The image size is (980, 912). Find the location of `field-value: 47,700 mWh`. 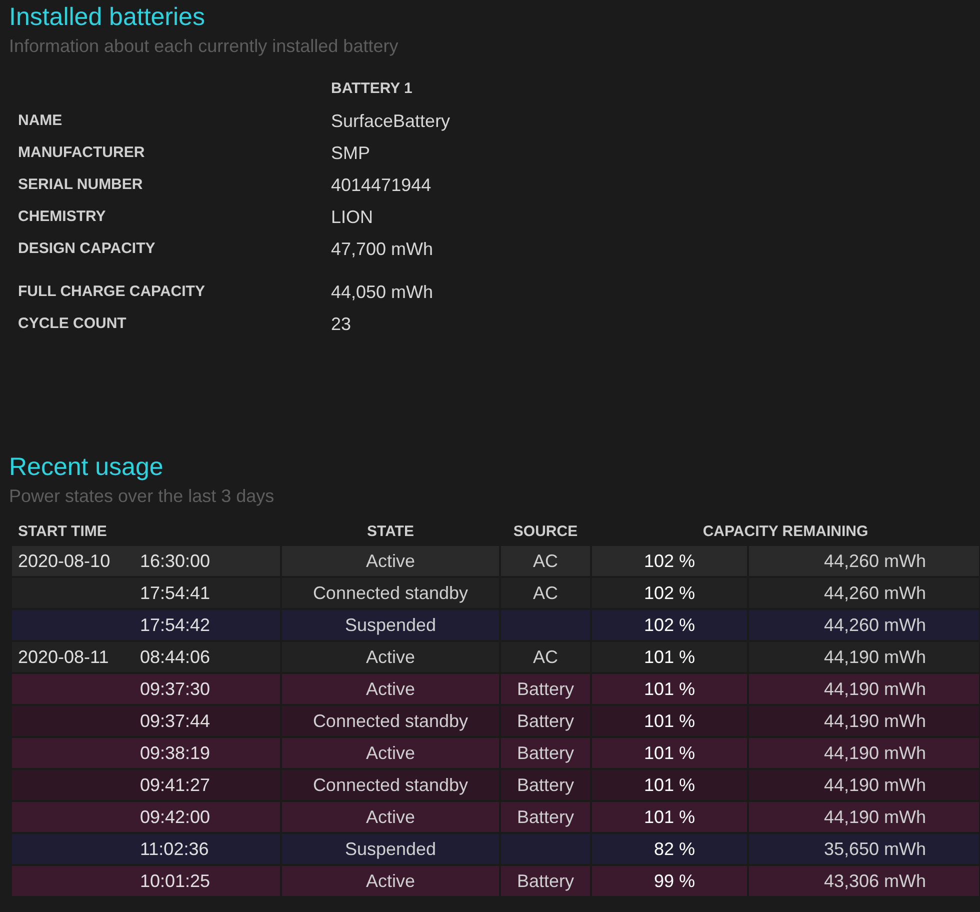

field-value: 47,700 mWh is located at coordinates (382, 249).